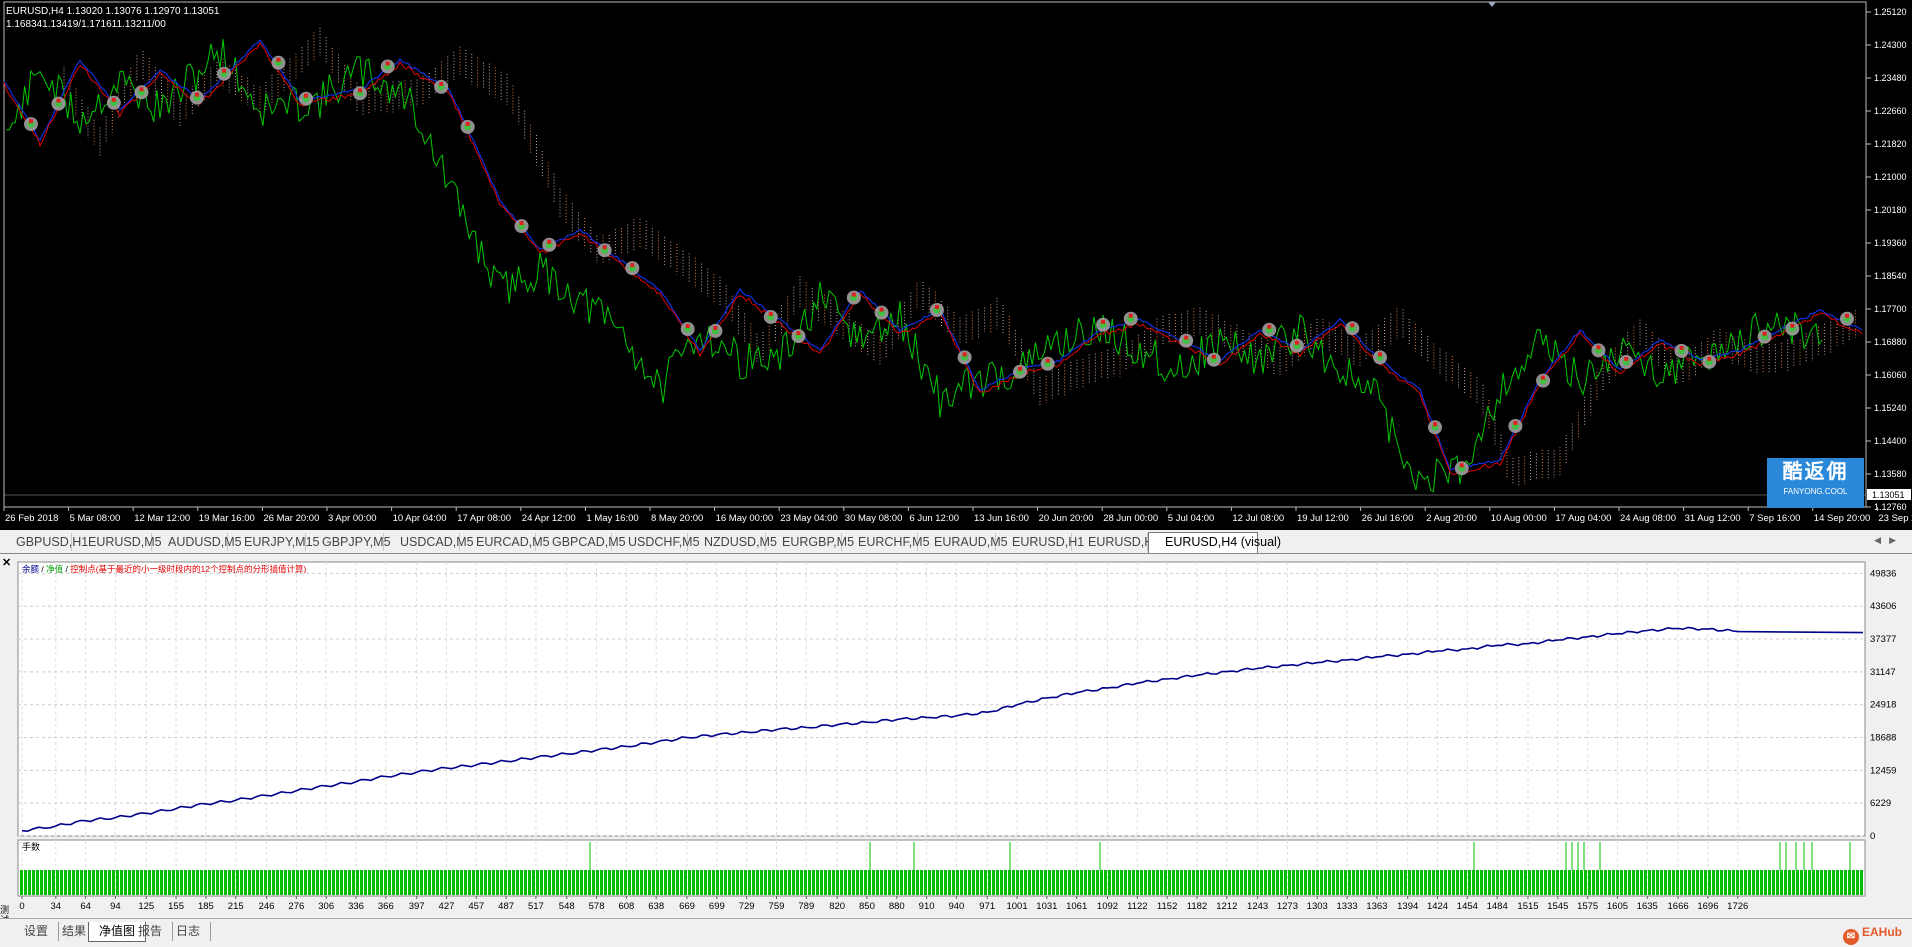  What do you see at coordinates (886, 542) in the screenshot?
I see `chart-tab: EURCHF,M5` at bounding box center [886, 542].